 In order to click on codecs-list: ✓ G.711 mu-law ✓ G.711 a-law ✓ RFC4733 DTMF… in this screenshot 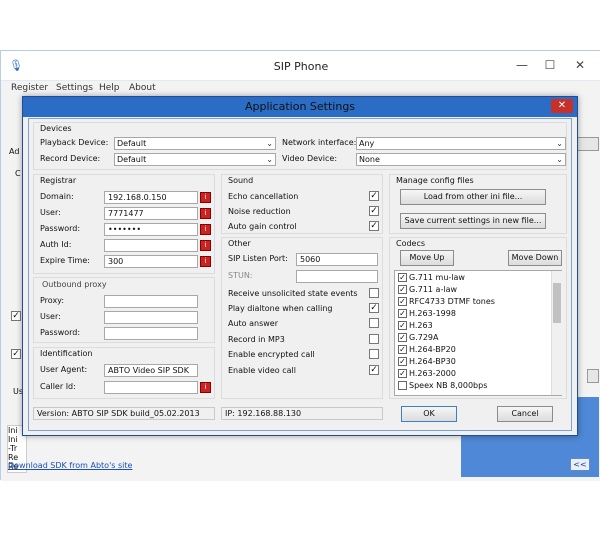, I will do `click(478, 333)`.